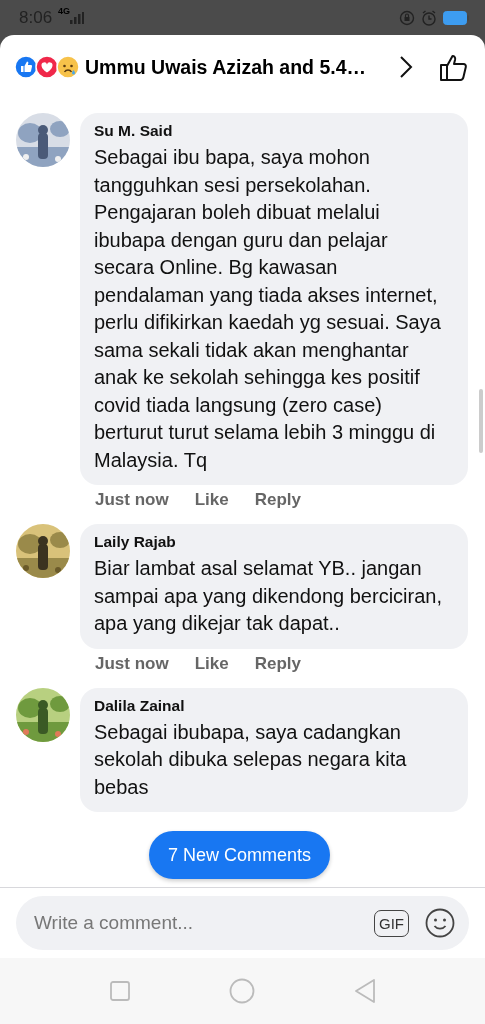  What do you see at coordinates (240, 855) in the screenshot?
I see `new-comments-button: 7 New Comments` at bounding box center [240, 855].